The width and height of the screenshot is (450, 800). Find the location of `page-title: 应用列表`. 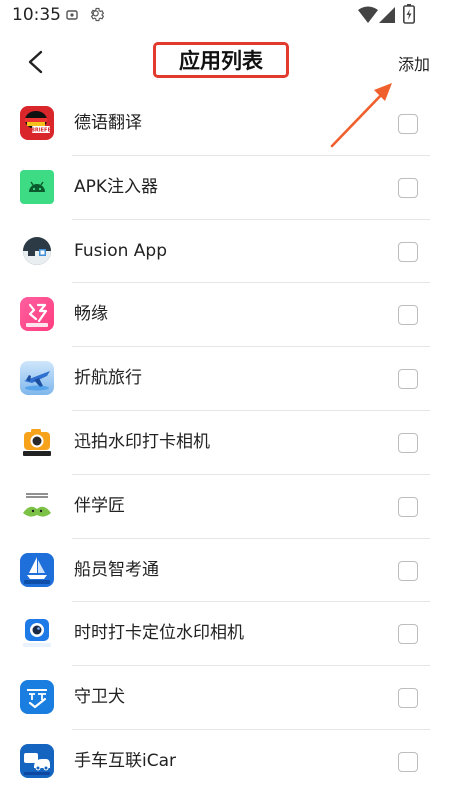

page-title: 应用列表 is located at coordinates (221, 60).